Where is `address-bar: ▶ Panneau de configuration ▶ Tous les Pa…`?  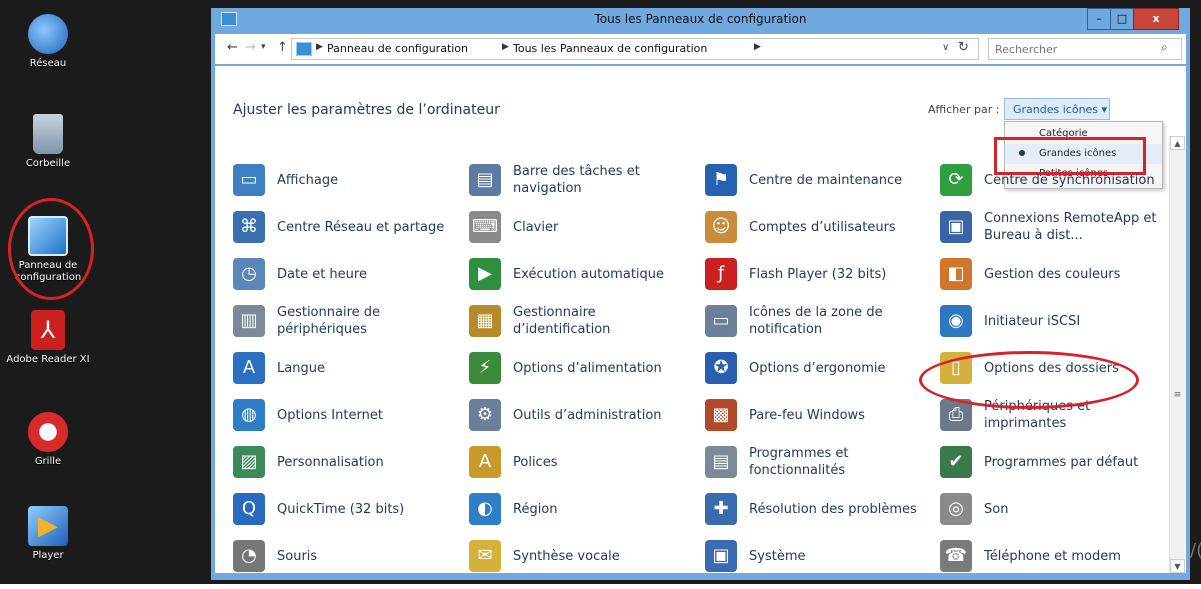
address-bar: ▶ Panneau de configuration ▶ Tous les Pa… is located at coordinates (635, 49).